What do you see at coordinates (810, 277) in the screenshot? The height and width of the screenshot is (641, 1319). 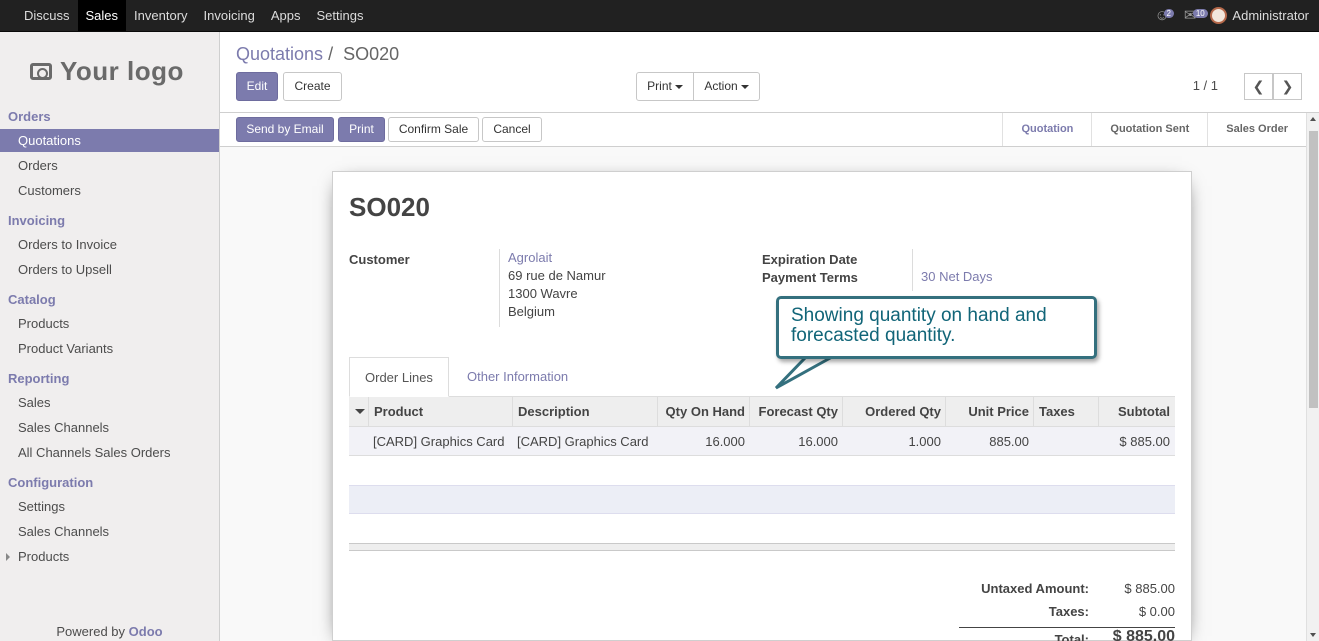 I see `payment-terms-label: Payment Terms` at bounding box center [810, 277].